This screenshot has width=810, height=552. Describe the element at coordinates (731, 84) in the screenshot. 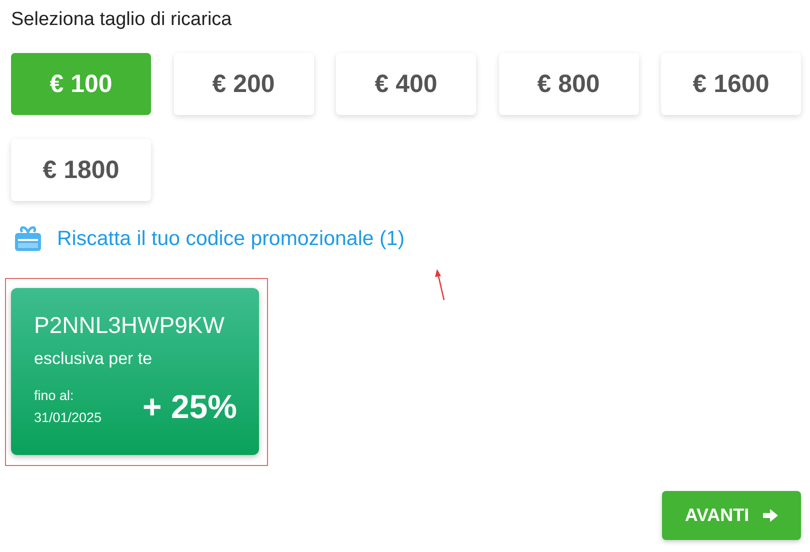

I see `amount-button: € 1600` at that location.